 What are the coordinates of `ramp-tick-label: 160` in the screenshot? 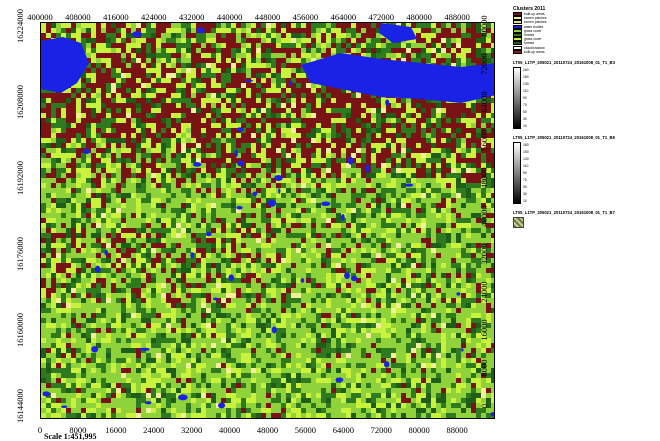 It's located at (526, 144).